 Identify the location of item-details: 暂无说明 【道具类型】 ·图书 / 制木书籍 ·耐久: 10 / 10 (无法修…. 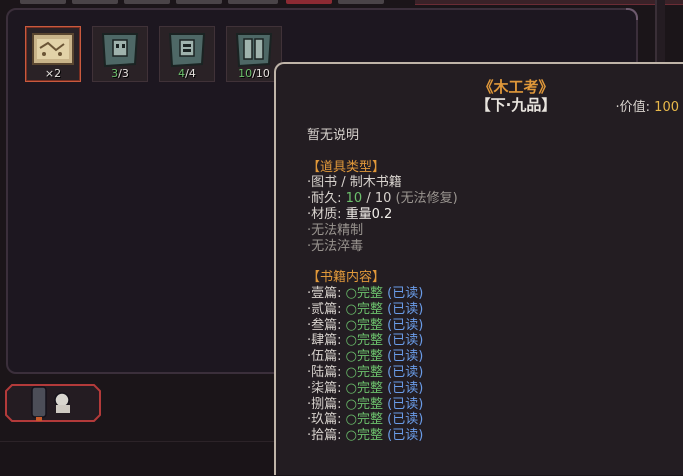
(382, 286).